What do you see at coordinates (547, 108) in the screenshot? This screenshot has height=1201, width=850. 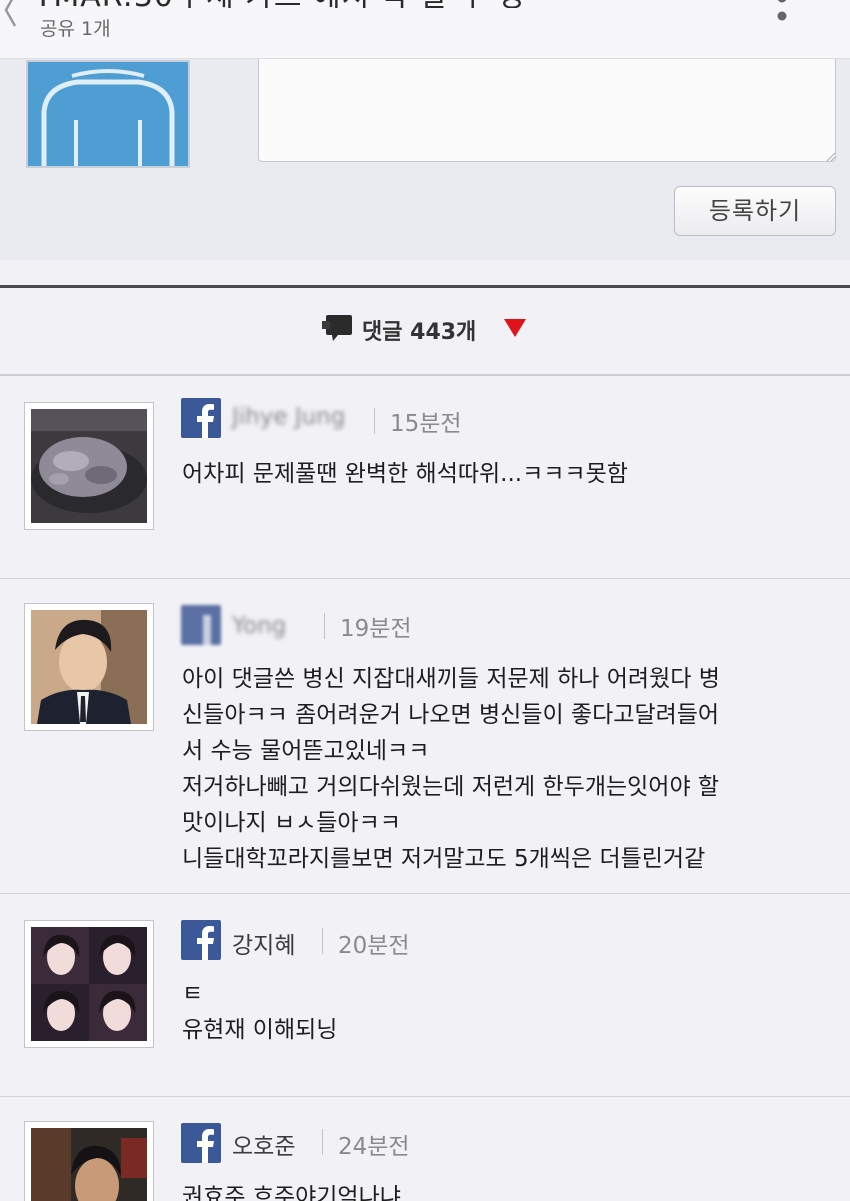 I see `comment-input` at bounding box center [547, 108].